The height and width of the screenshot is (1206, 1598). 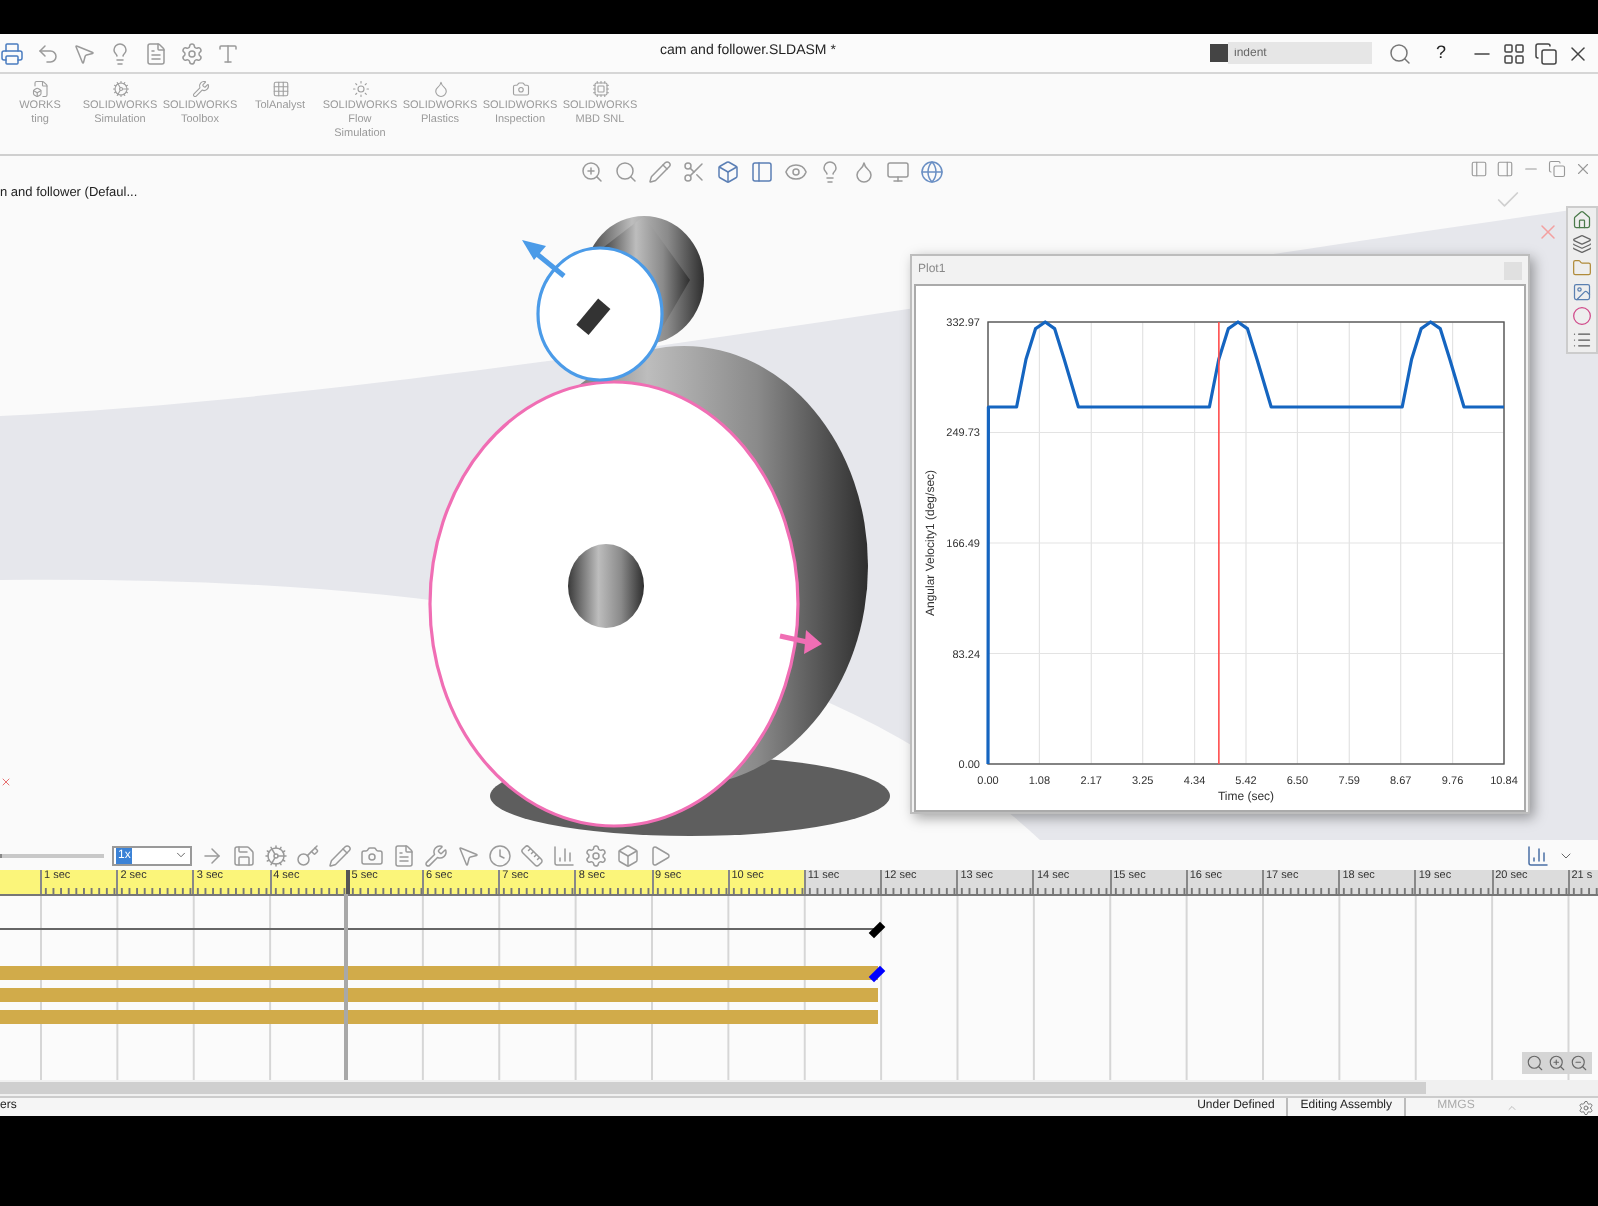 What do you see at coordinates (713, 1088) in the screenshot?
I see `scrollbar-thumb` at bounding box center [713, 1088].